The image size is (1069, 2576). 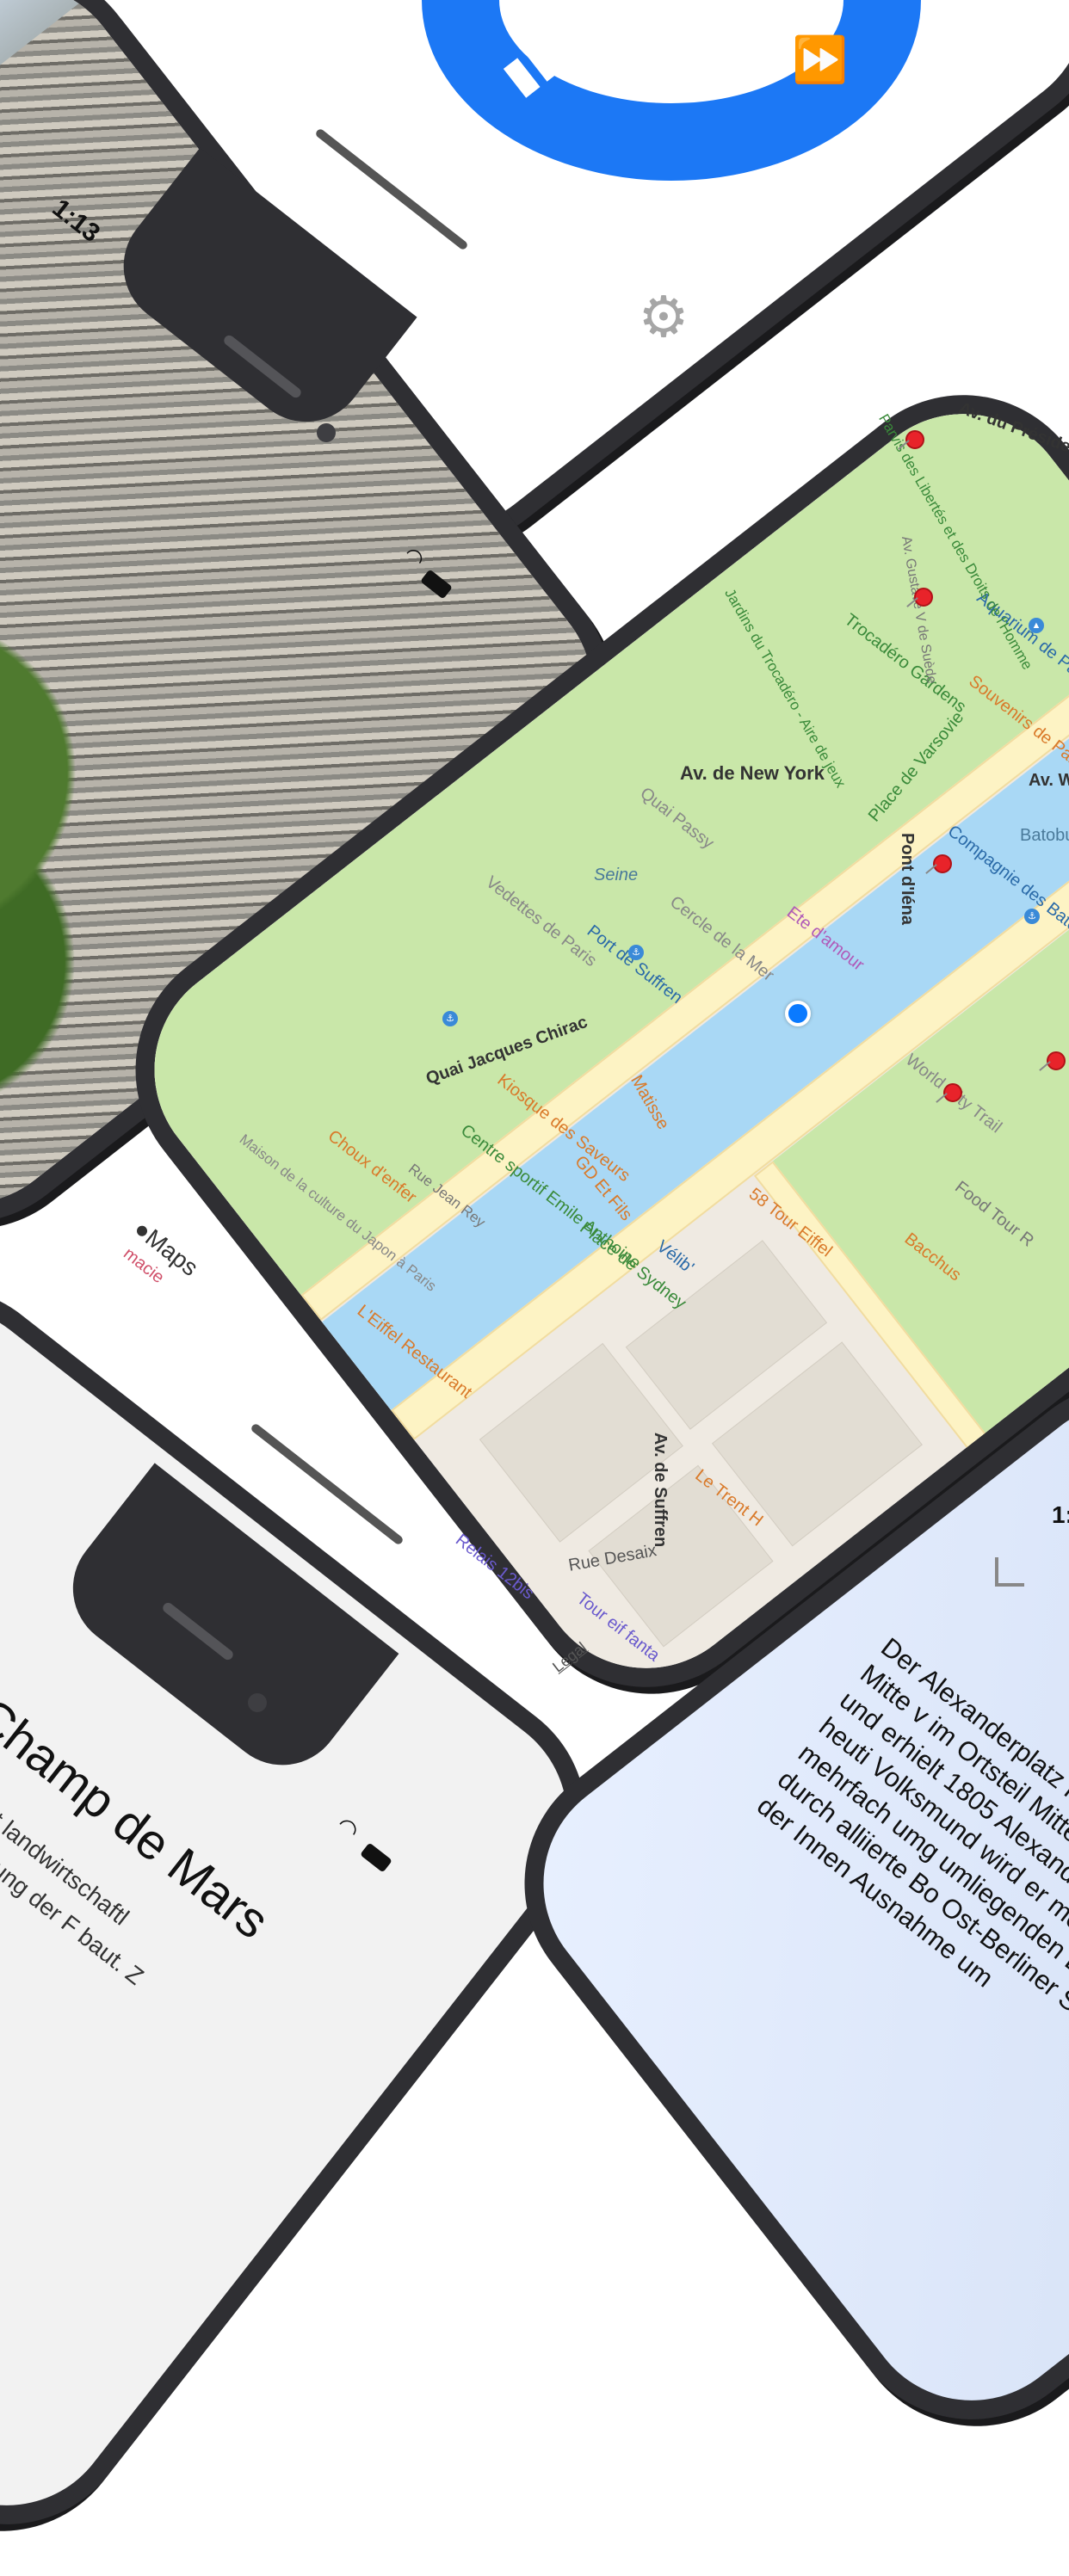 I want to click on map-label: Av. de New York, so click(x=752, y=773).